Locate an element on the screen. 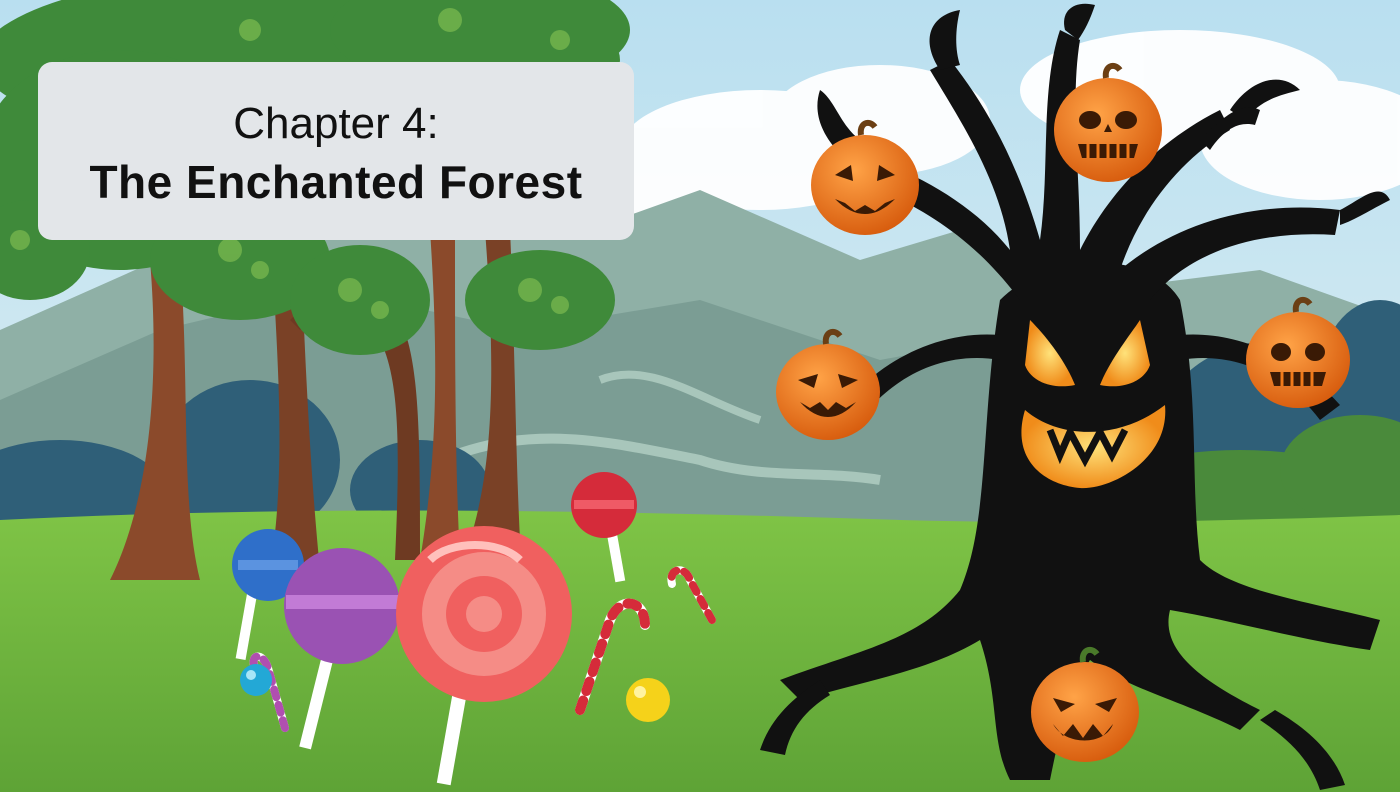 Image resolution: width=1400 pixels, height=792 pixels. chapter-title: The Enchanted Forest is located at coordinates (336, 182).